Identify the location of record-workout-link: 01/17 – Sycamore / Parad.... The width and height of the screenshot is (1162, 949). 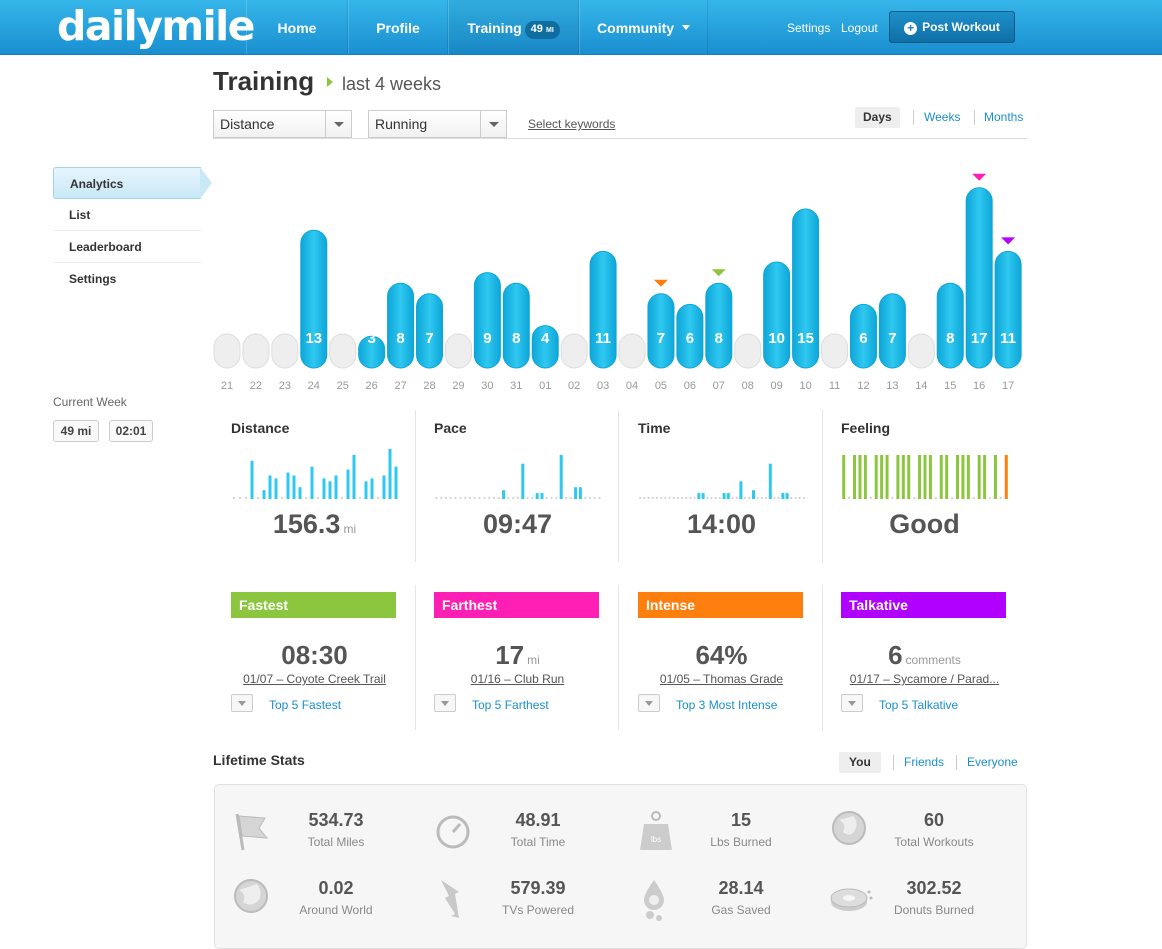
(924, 679).